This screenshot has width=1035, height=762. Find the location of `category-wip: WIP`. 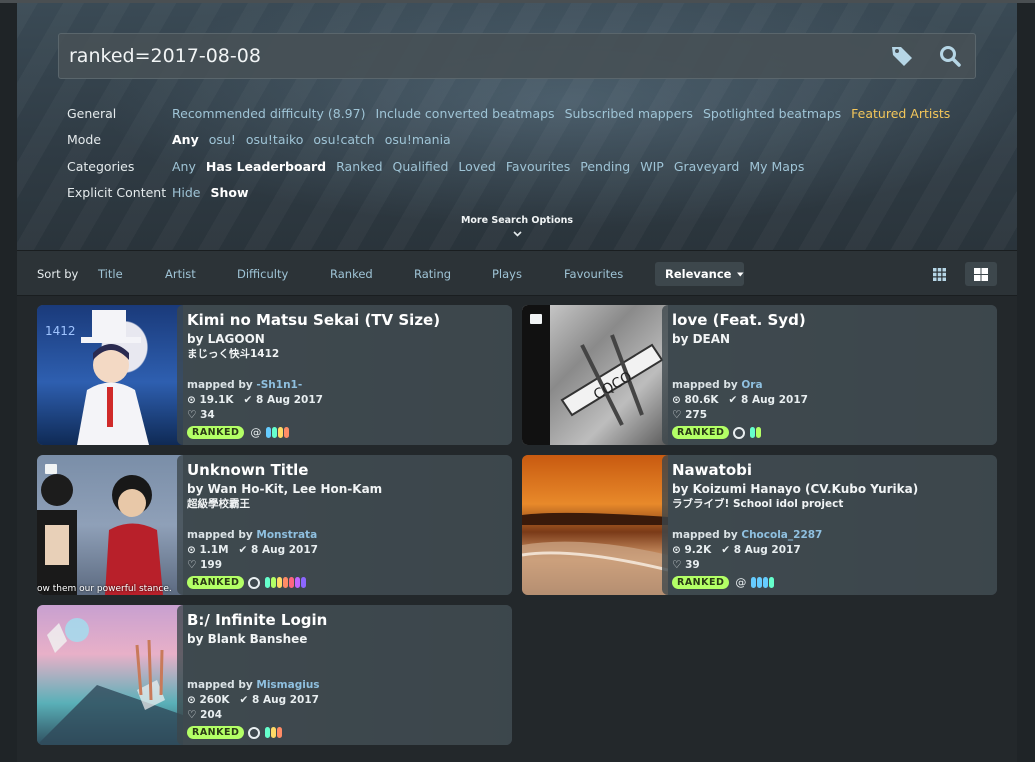

category-wip: WIP is located at coordinates (652, 166).